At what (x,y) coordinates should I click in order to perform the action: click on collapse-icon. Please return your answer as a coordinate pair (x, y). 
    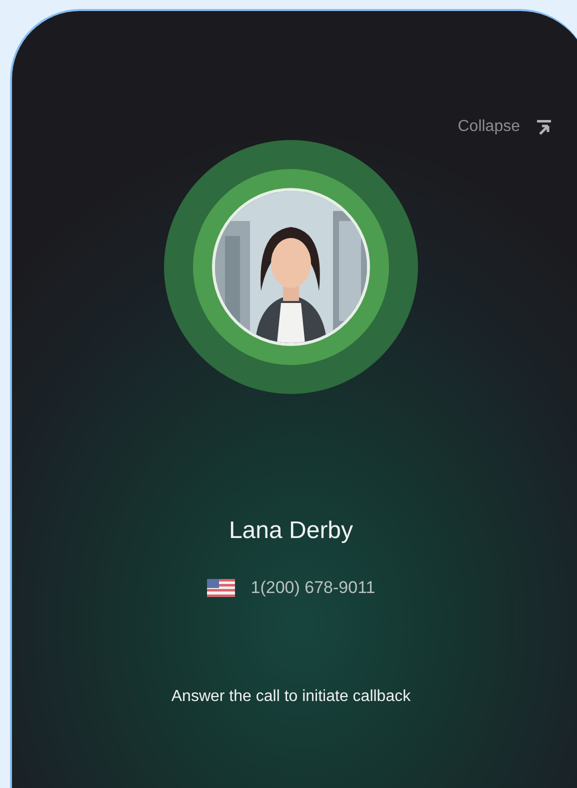
    Looking at the image, I should click on (544, 127).